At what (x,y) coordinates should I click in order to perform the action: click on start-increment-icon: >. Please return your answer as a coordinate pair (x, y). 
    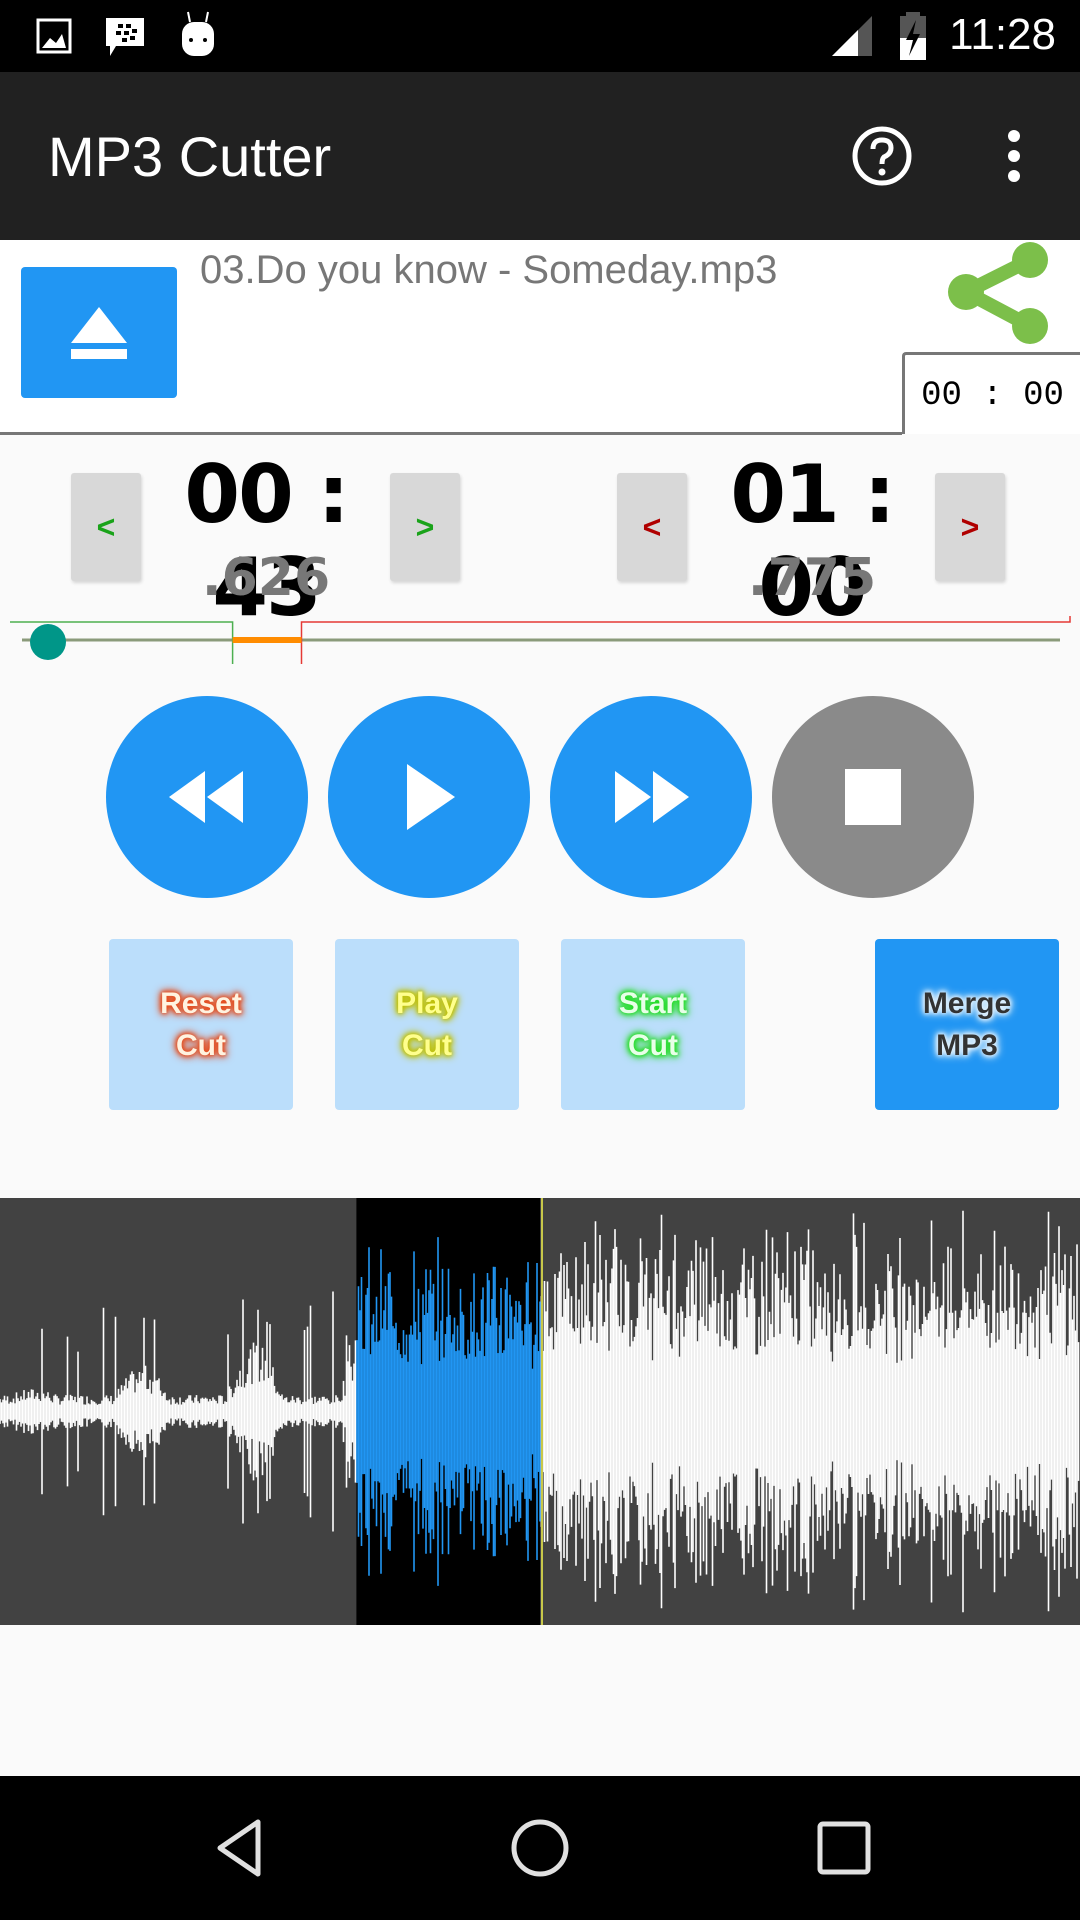
    Looking at the image, I should click on (425, 526).